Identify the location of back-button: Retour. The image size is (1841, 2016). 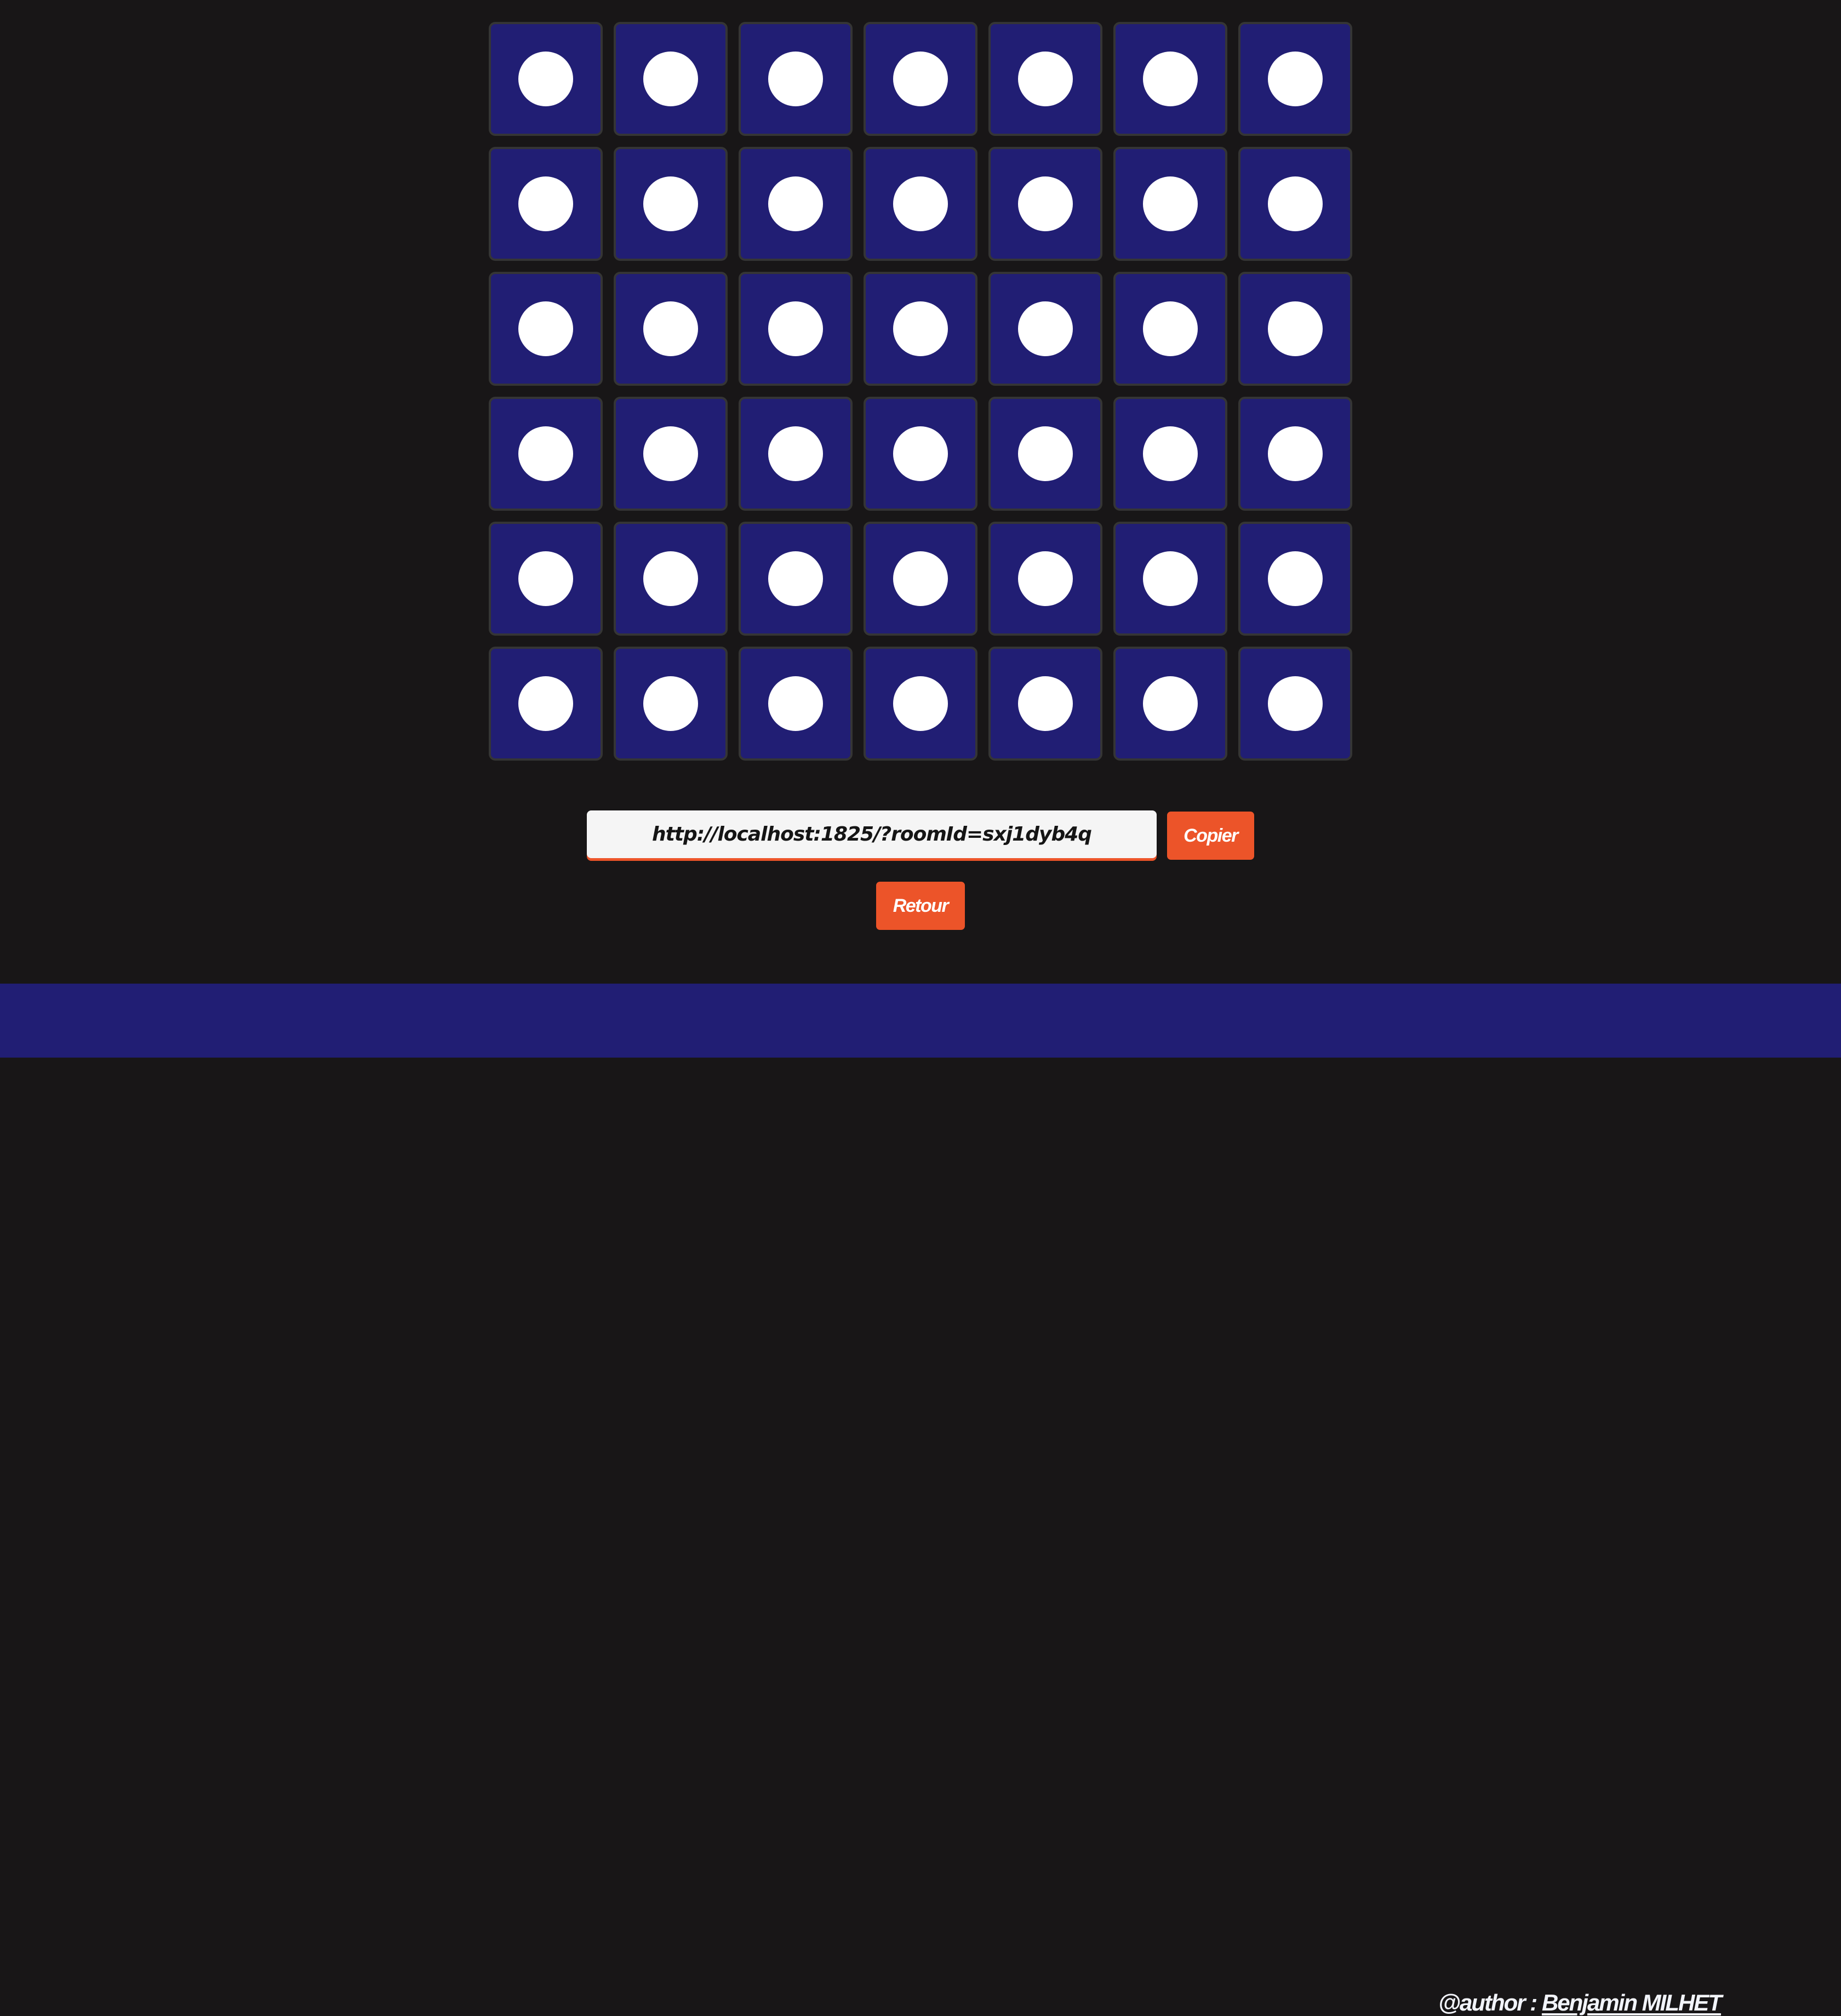
(921, 906).